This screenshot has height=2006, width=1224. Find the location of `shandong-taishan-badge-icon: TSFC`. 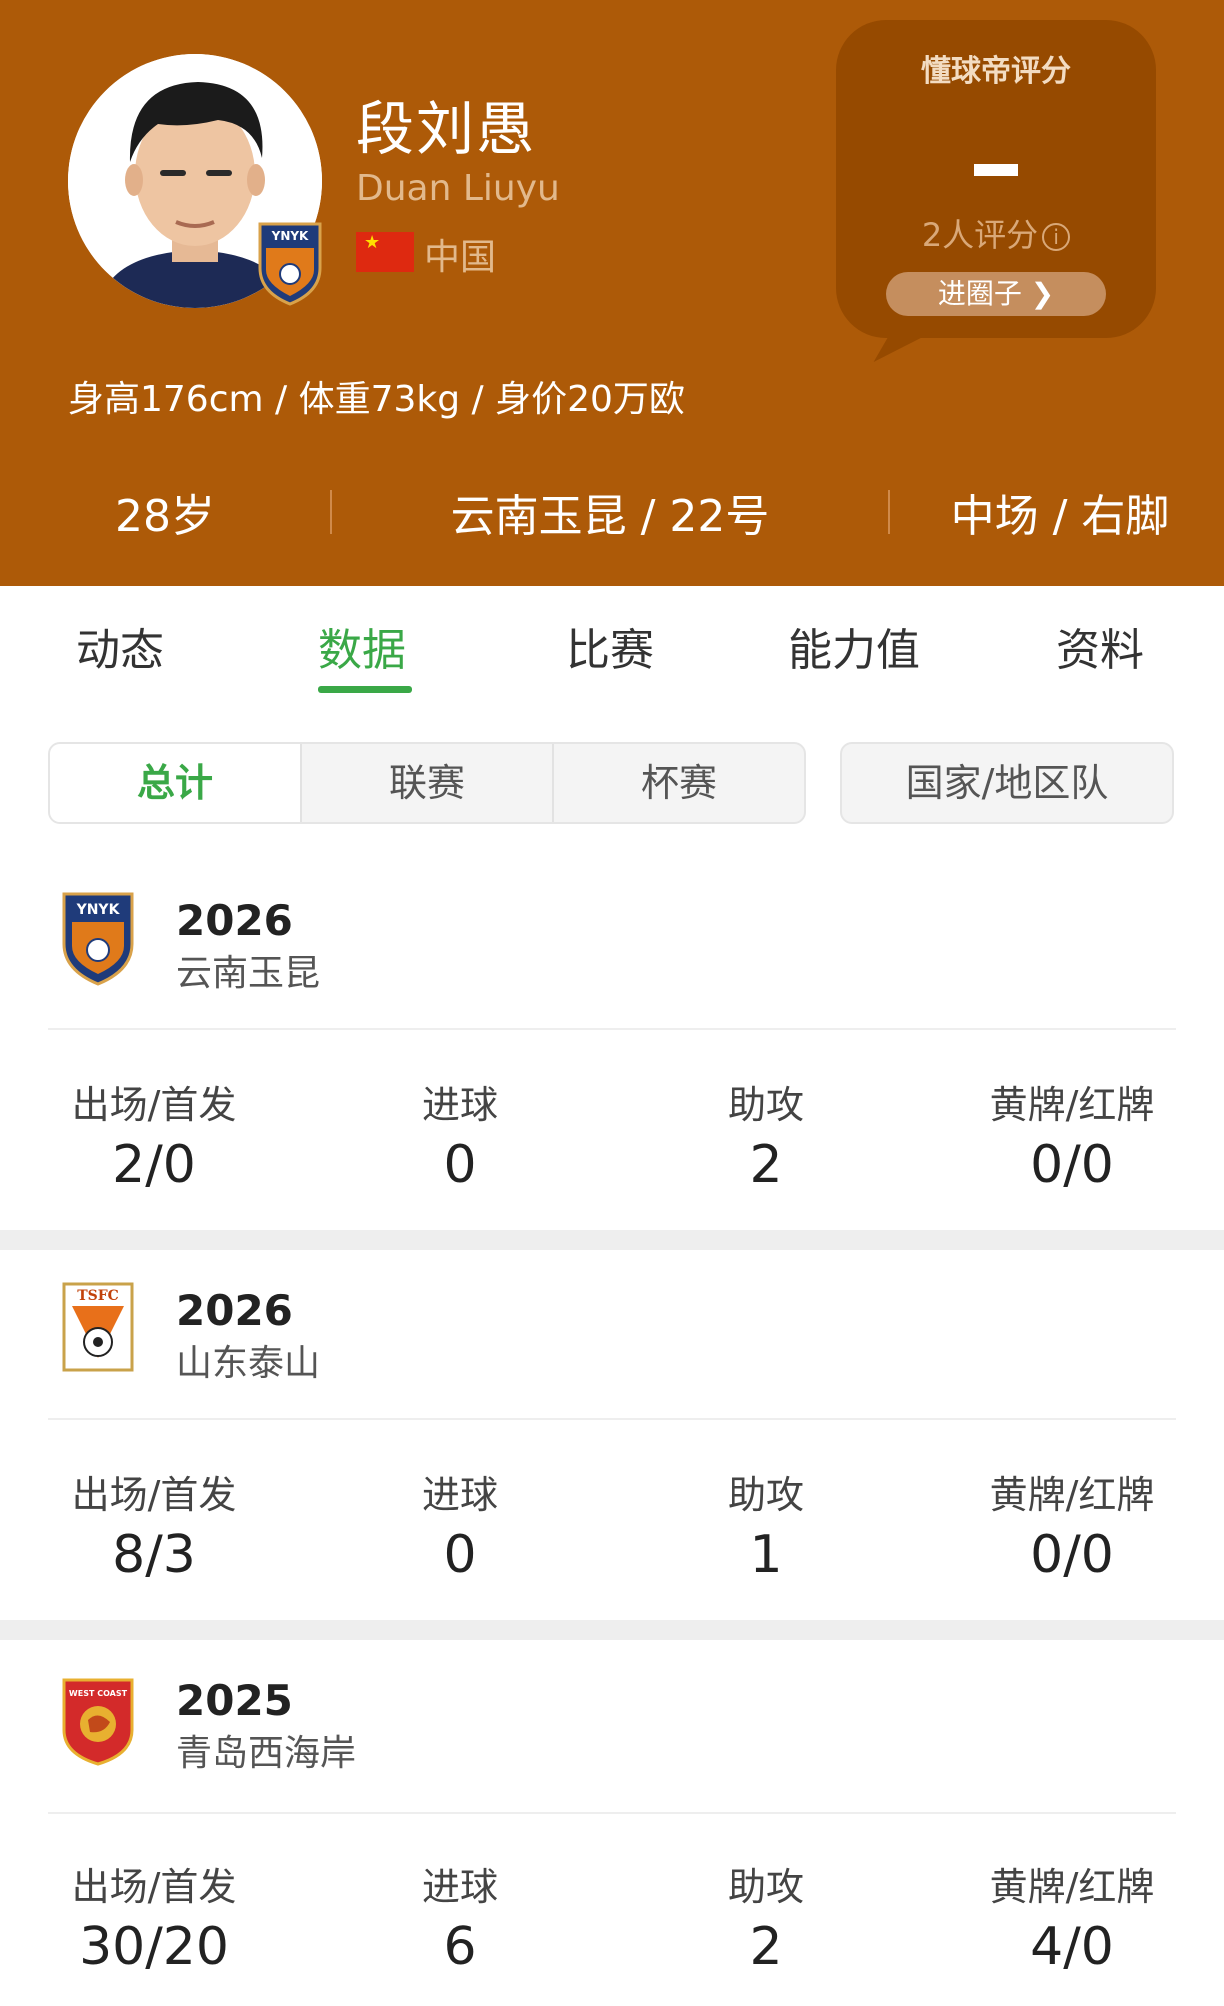

shandong-taishan-badge-icon: TSFC is located at coordinates (98, 1327).